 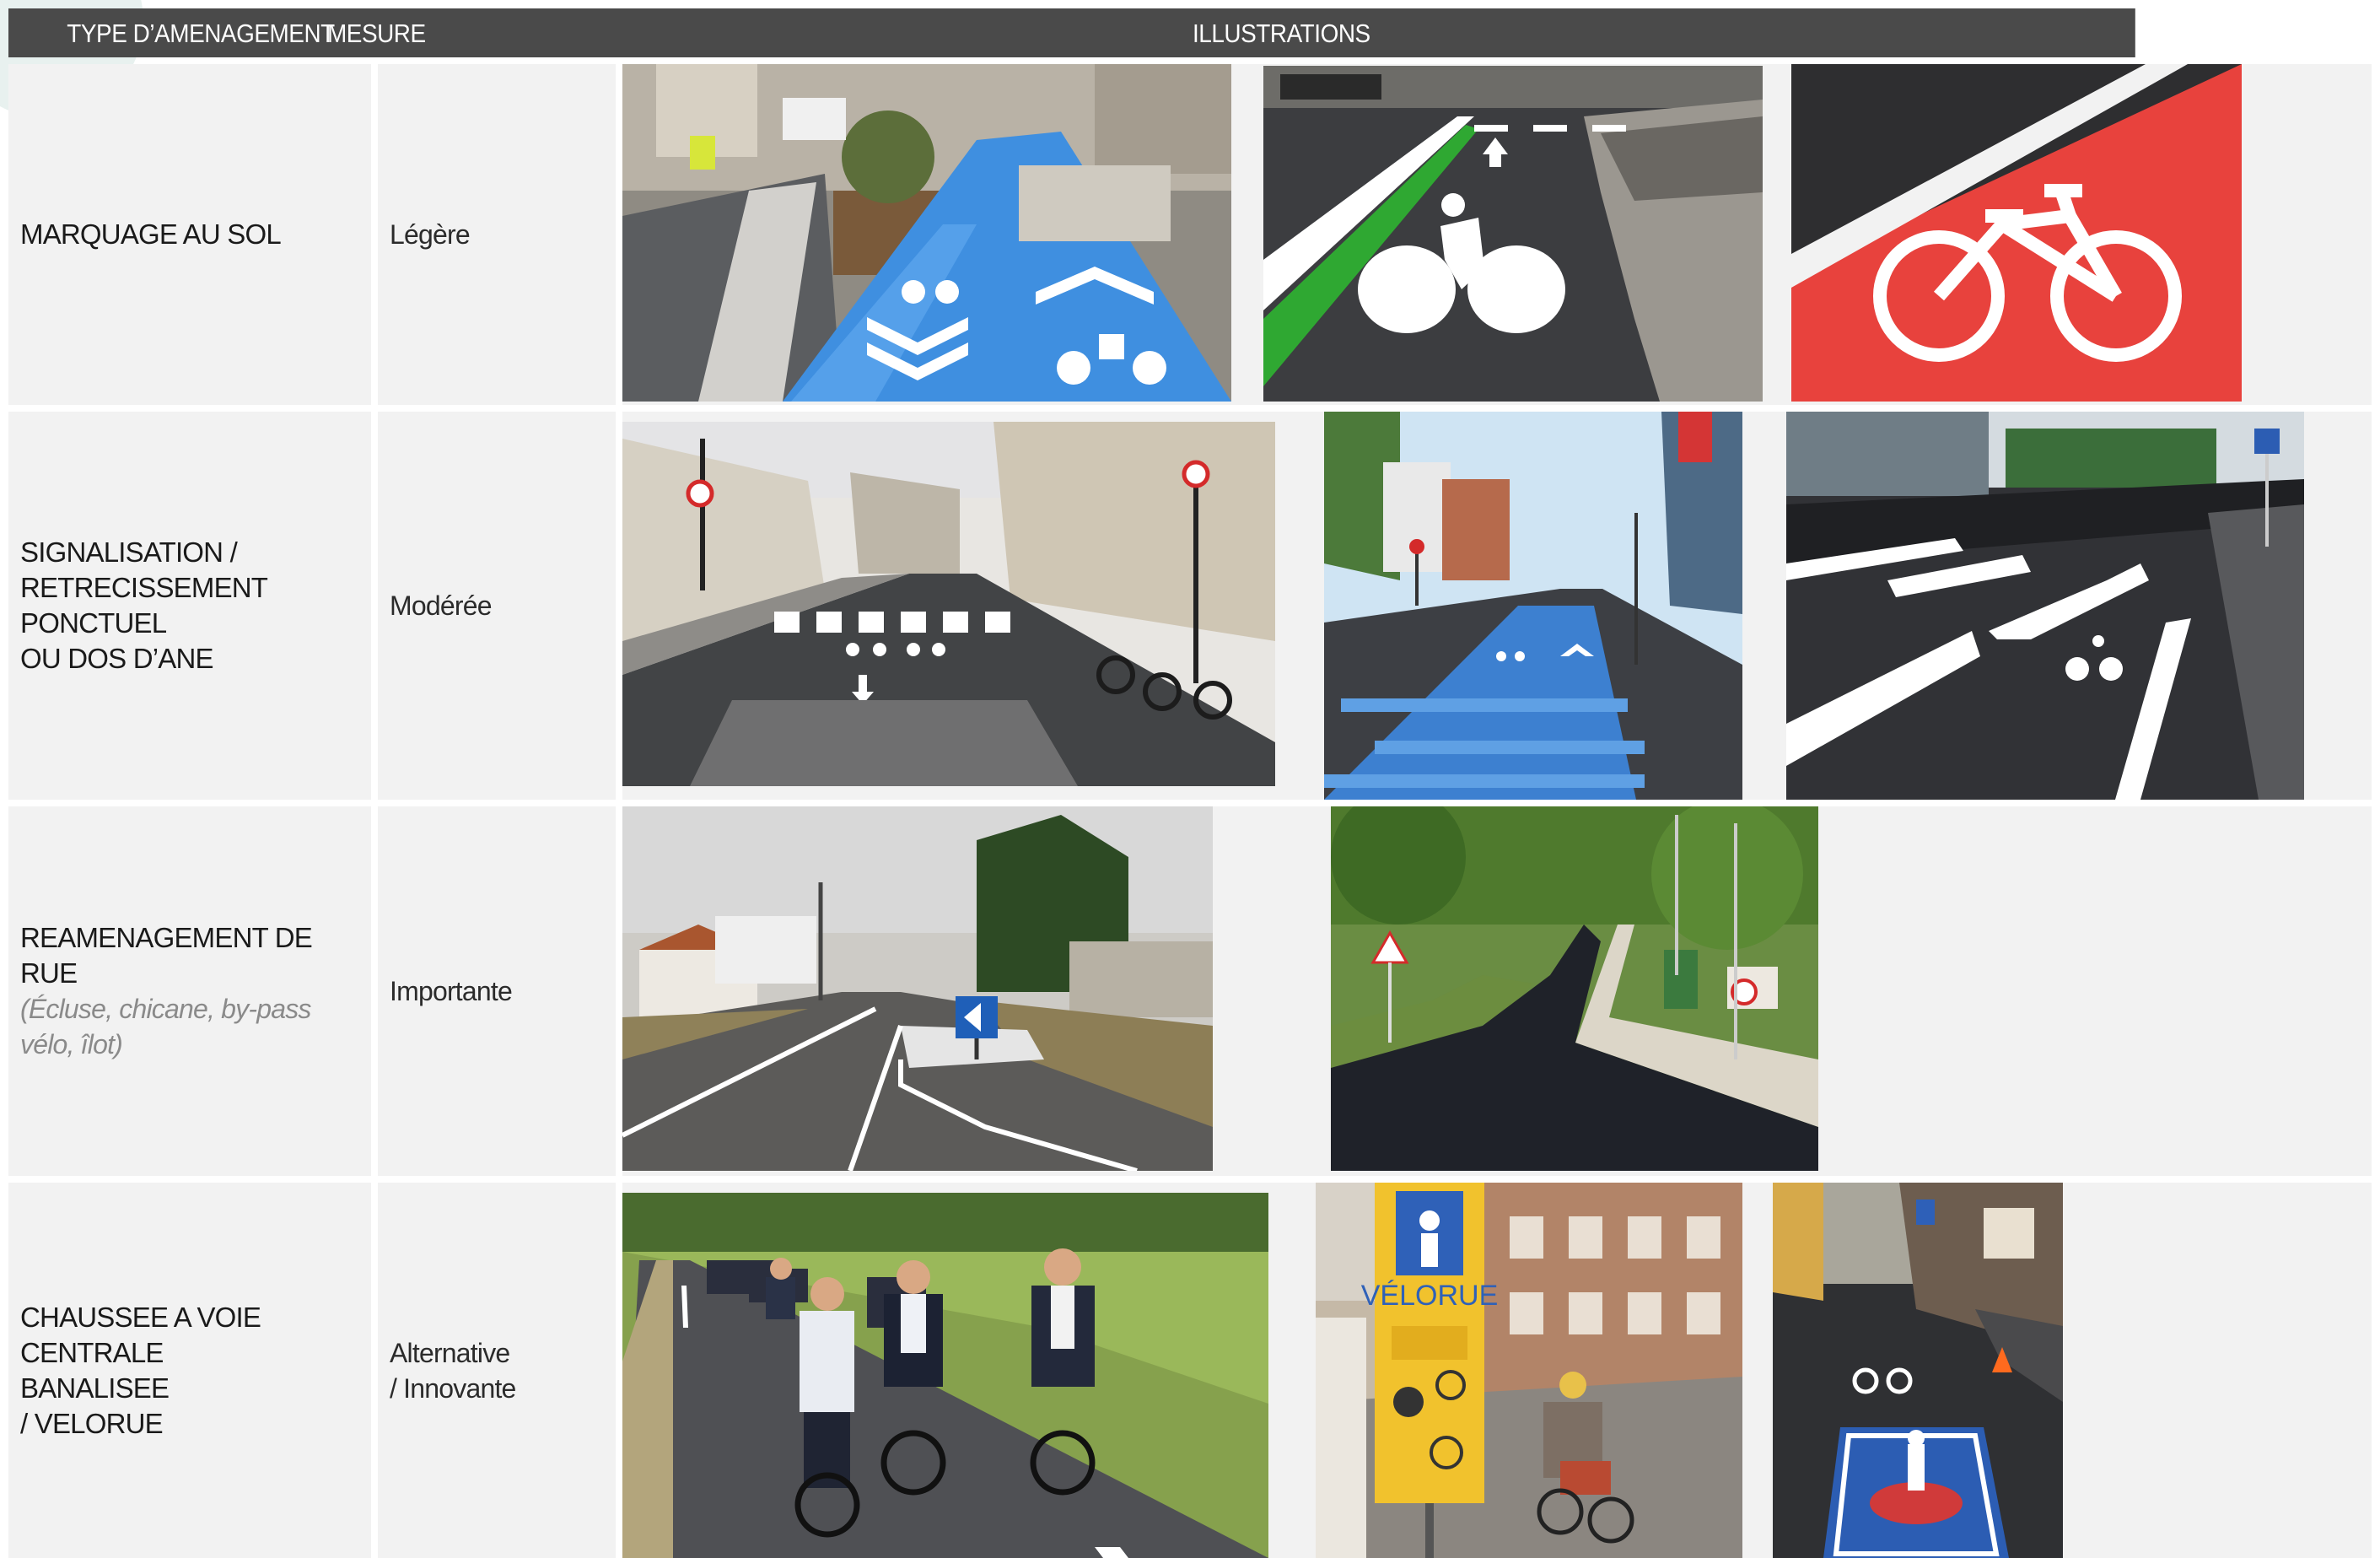 What do you see at coordinates (166, 1026) in the screenshot?
I see `type-sub-label: (Écluse, chicane, by-pass vélo, îlot)` at bounding box center [166, 1026].